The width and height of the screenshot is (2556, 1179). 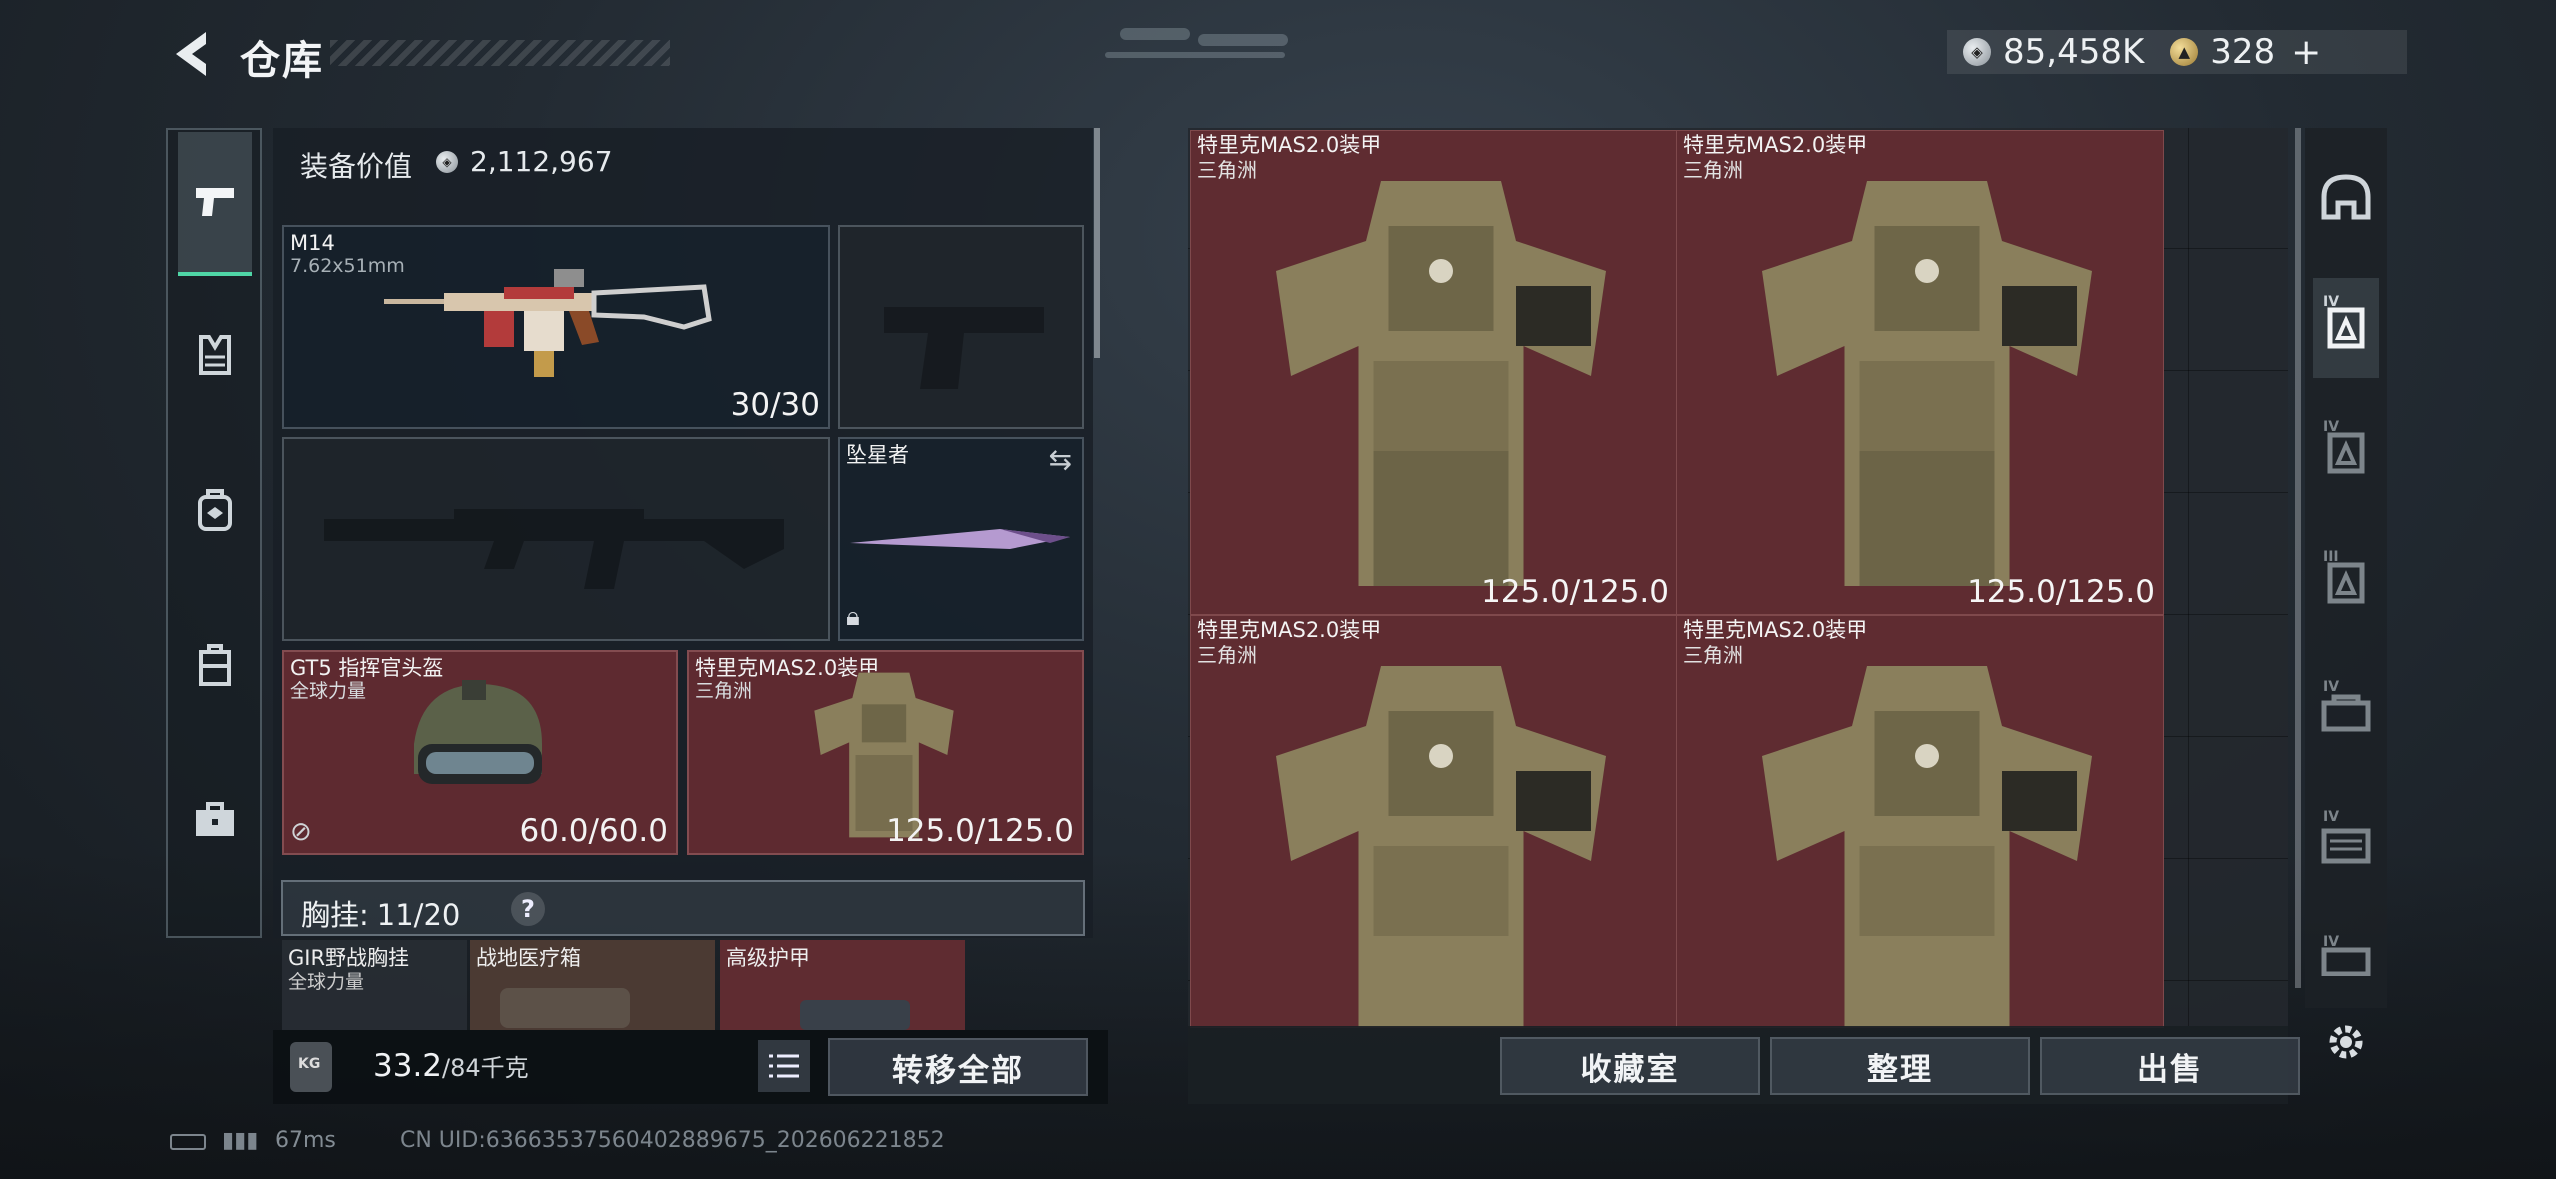 I want to click on filter-armor-tier-iv: IV, so click(x=2346, y=453).